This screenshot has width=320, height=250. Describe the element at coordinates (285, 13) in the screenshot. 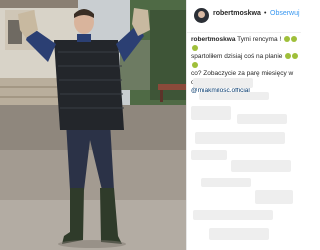

I see `follow-button: Obserwuj` at that location.